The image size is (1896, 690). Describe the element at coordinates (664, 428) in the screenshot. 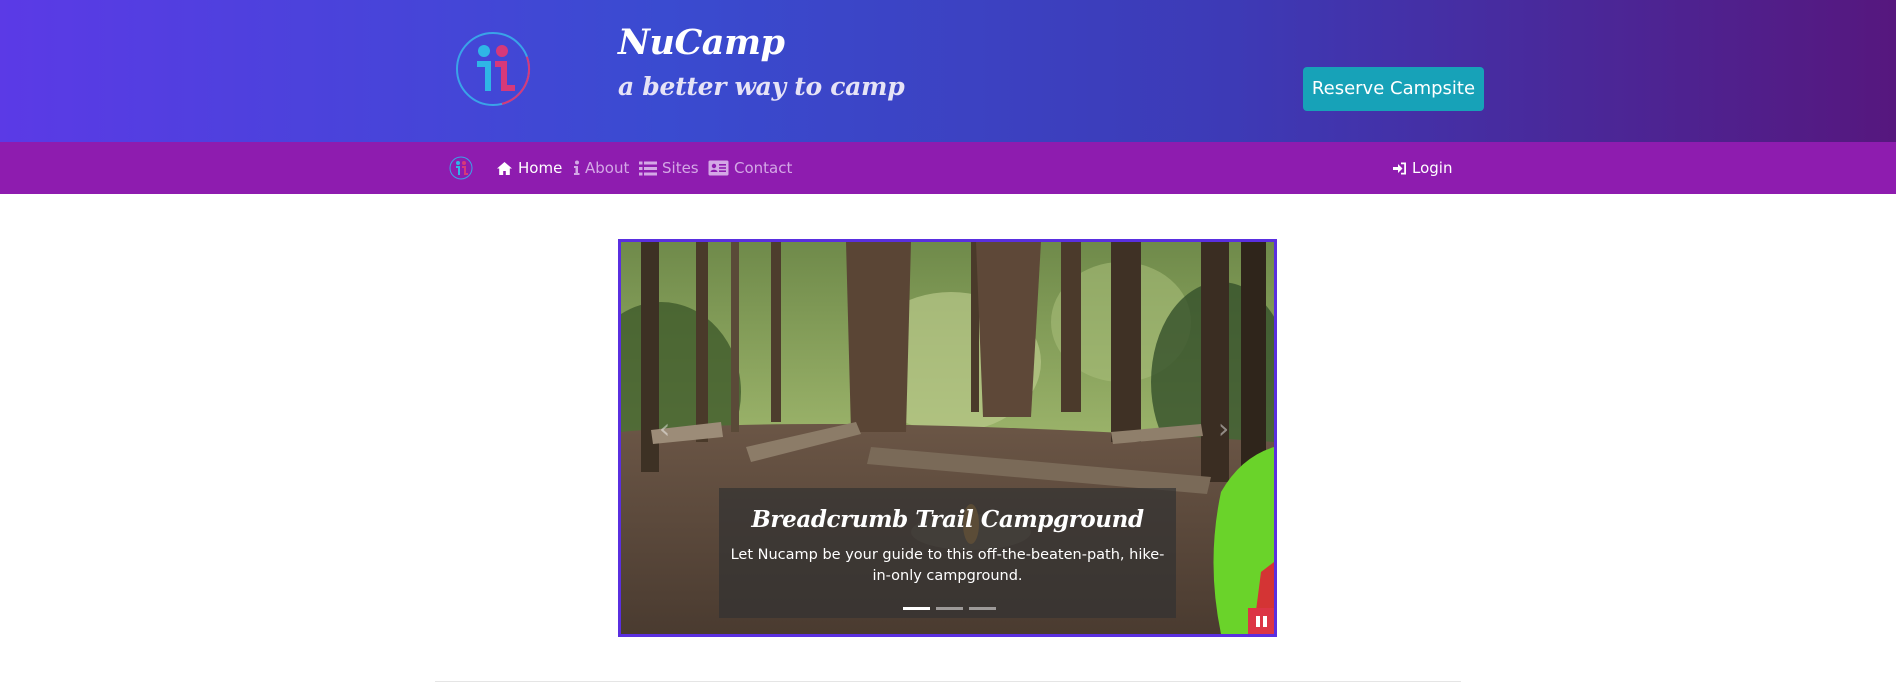

I see `carousel-prev-button: ‹` at that location.